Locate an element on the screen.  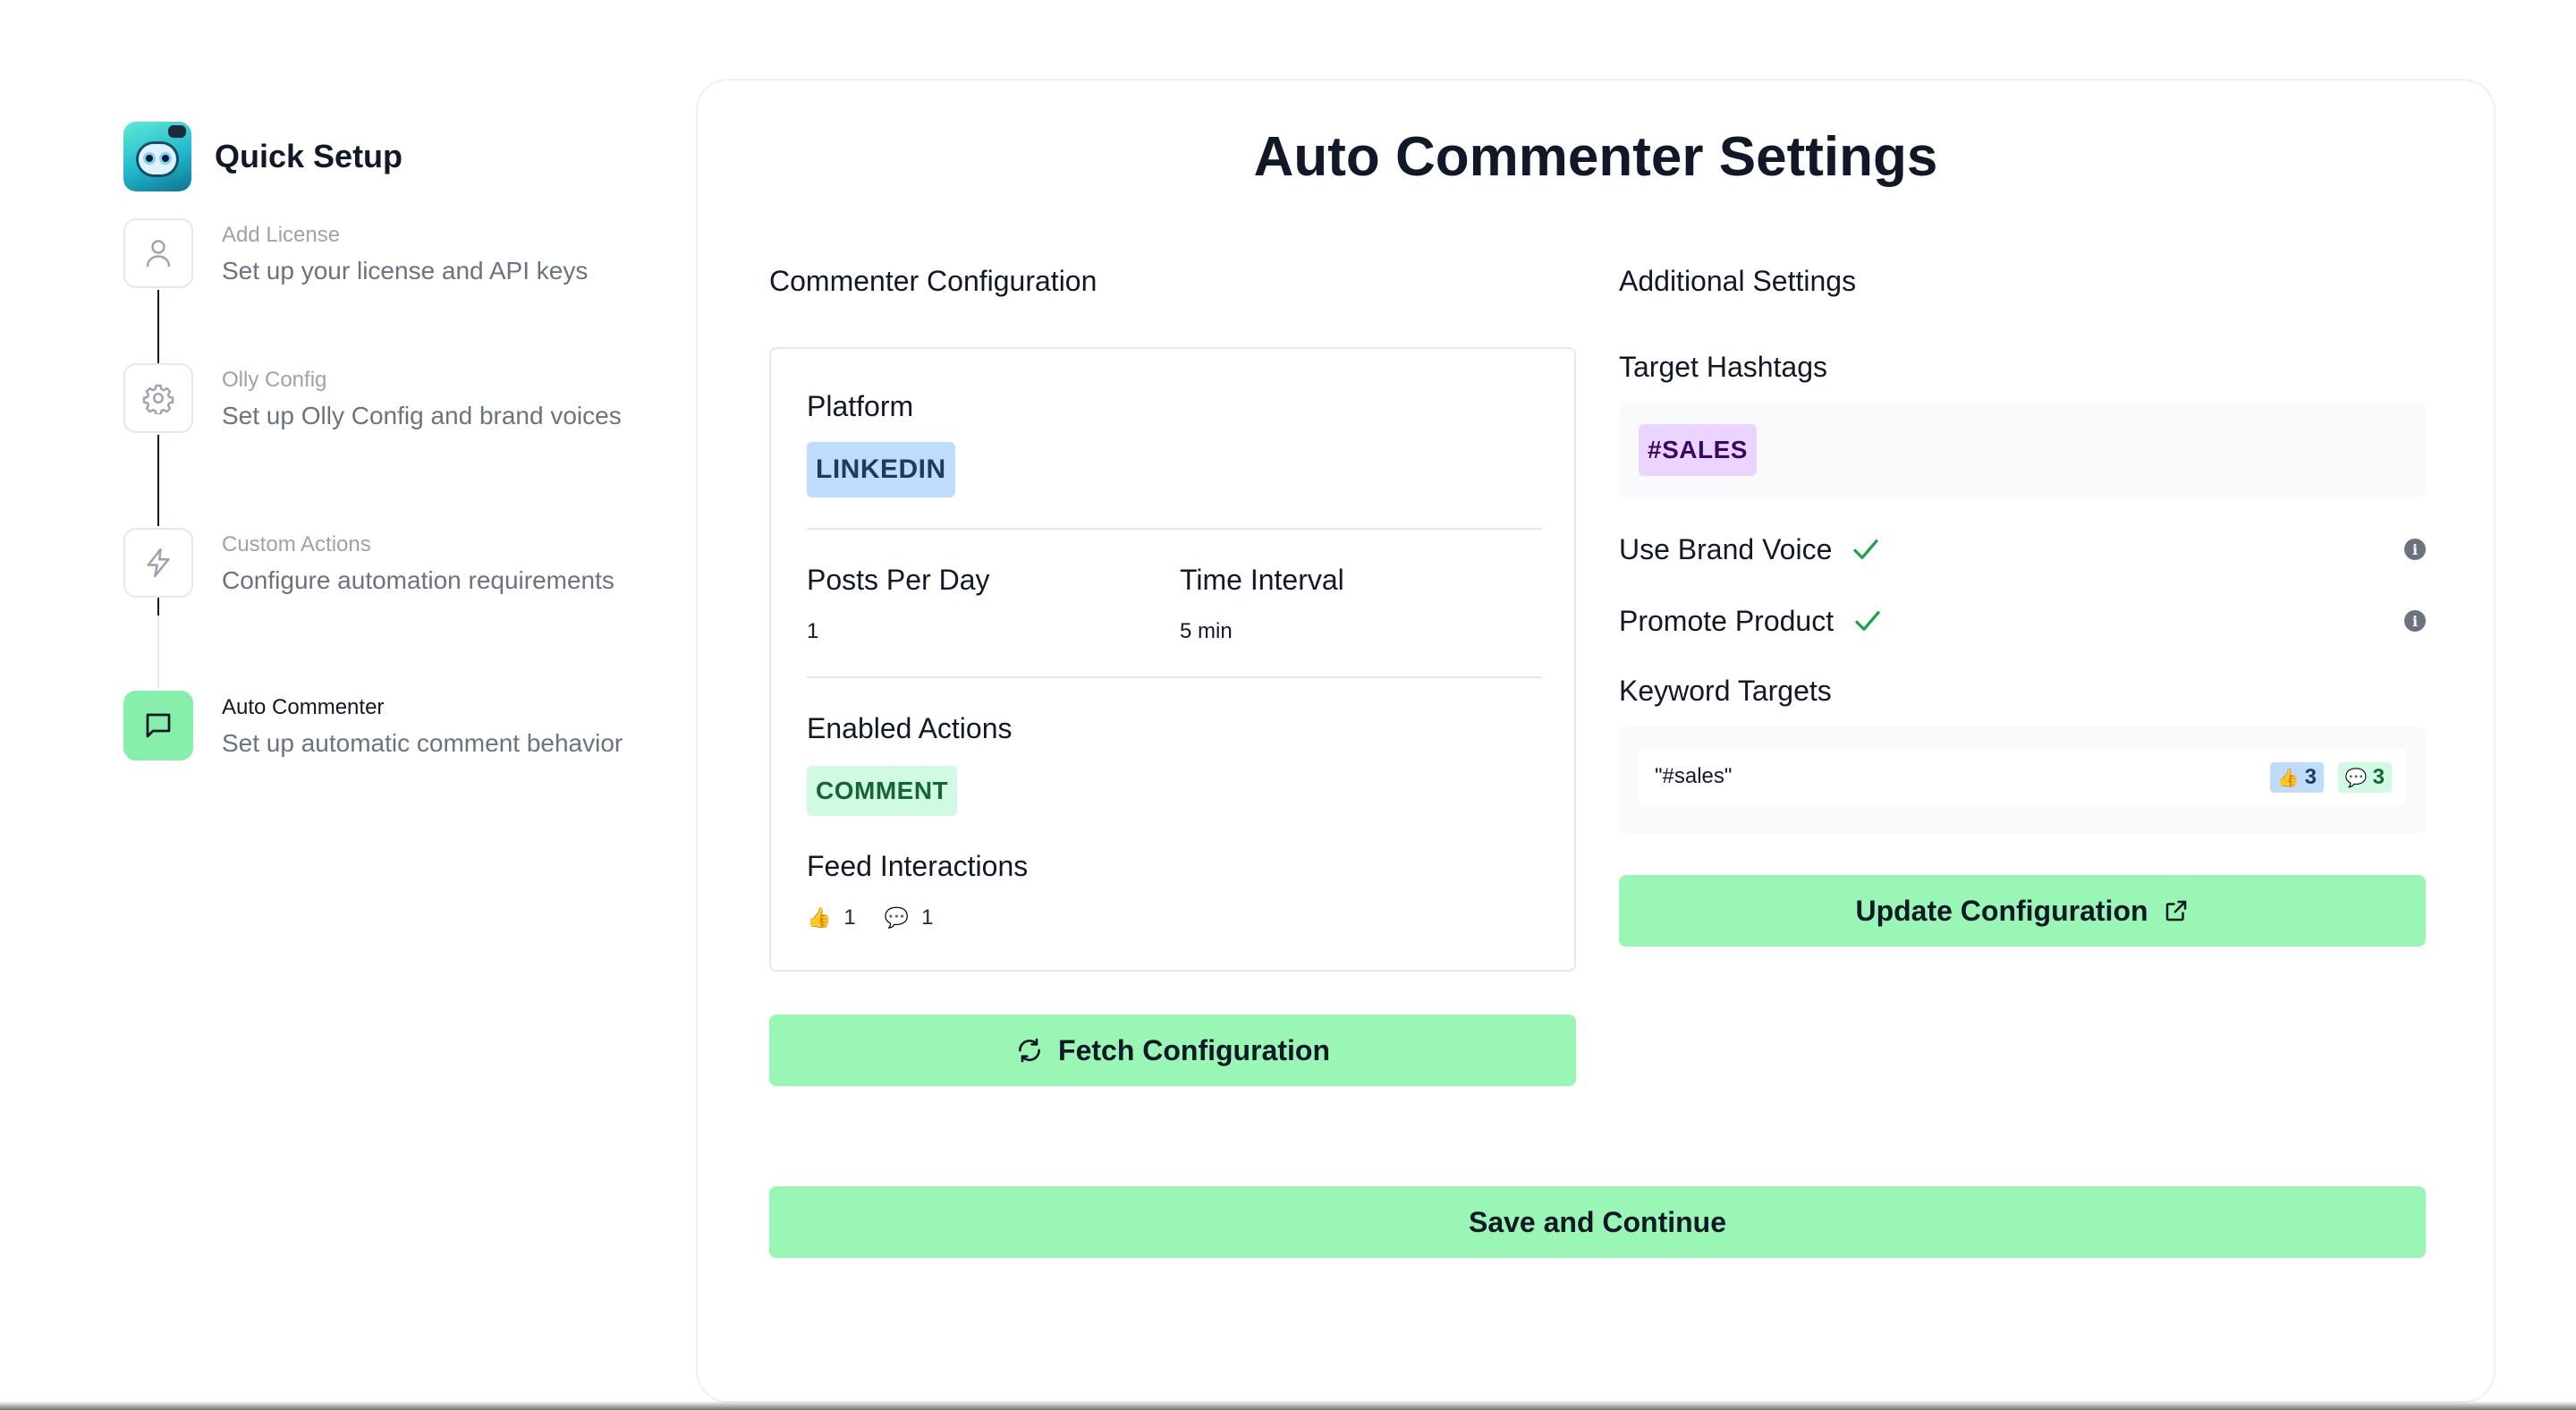
step-description: Set up your license and API keys is located at coordinates (405, 271).